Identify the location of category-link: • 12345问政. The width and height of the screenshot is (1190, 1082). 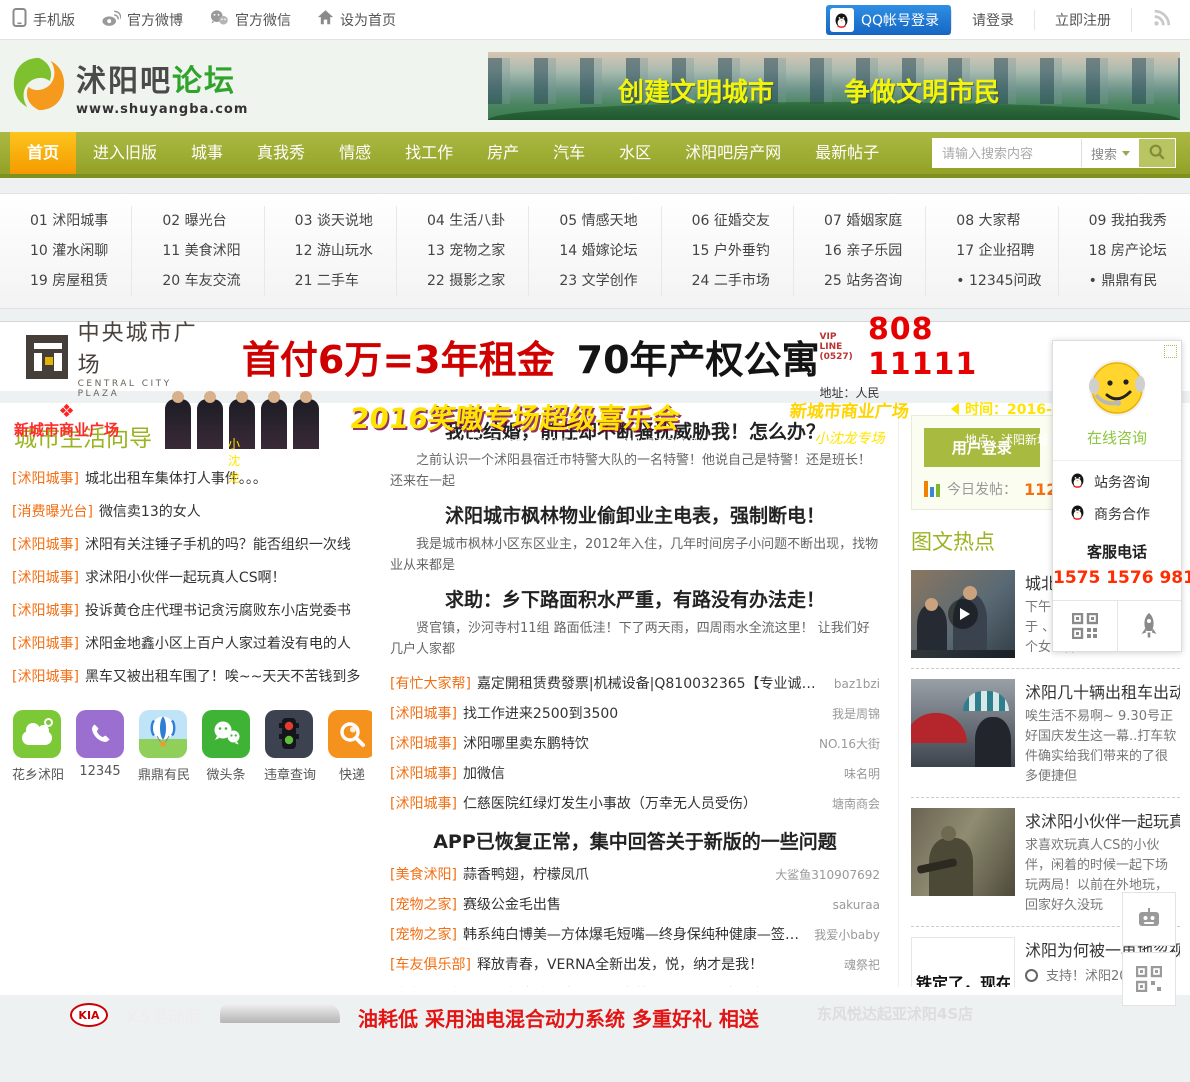
(998, 281).